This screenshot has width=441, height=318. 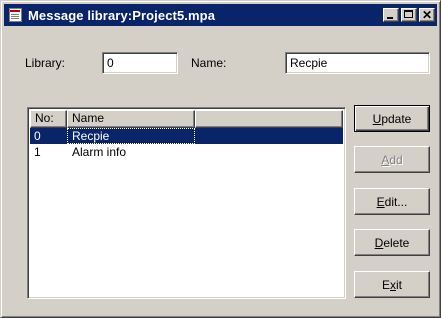 I want to click on list-item-no: 1, so click(x=37, y=152).